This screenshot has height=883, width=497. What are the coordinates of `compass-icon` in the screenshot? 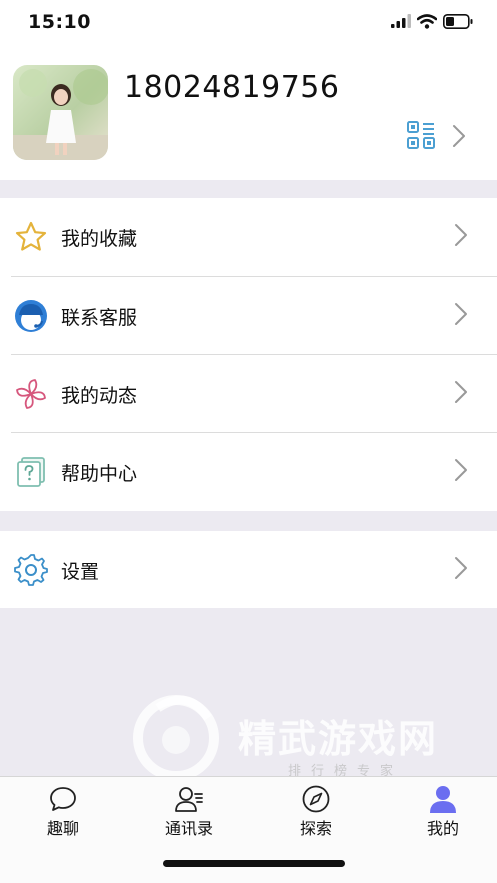 It's located at (316, 799).